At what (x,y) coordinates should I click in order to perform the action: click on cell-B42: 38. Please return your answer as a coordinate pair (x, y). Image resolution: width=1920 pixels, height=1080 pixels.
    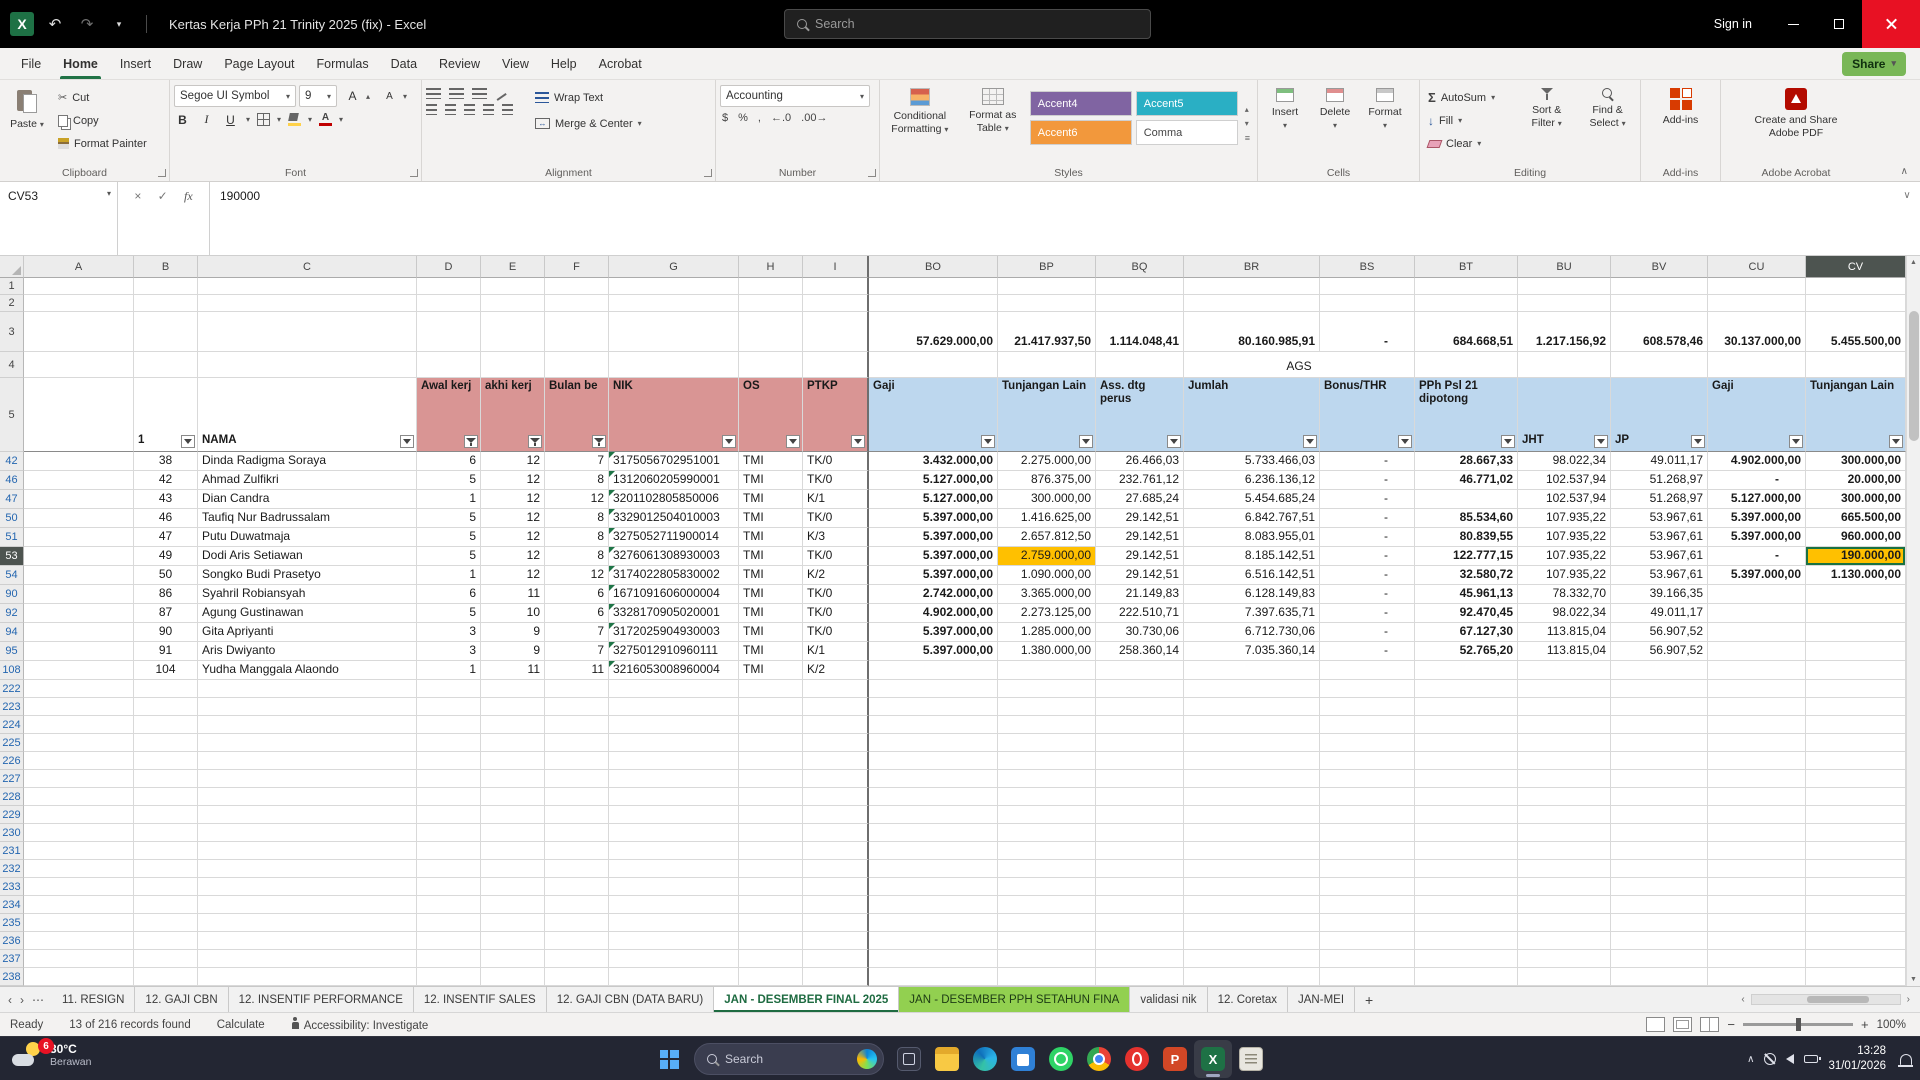
    Looking at the image, I should click on (166, 461).